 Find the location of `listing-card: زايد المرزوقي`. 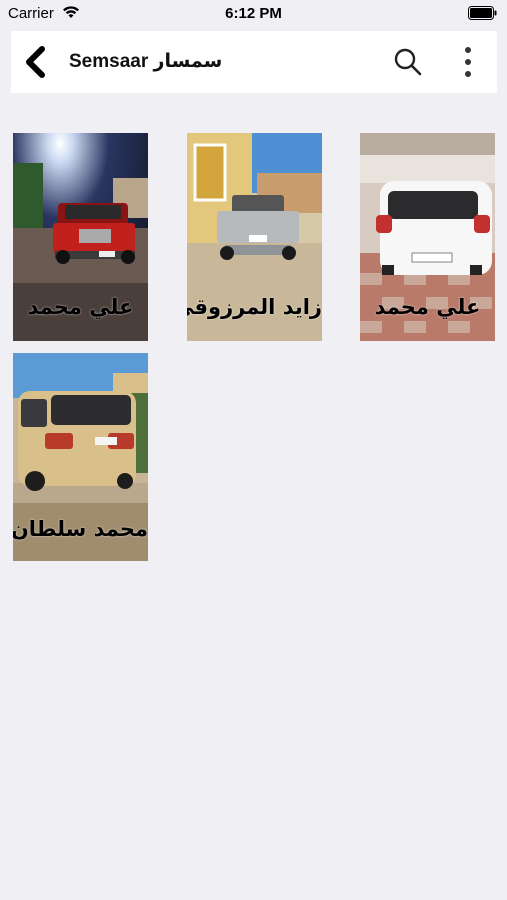

listing-card: زايد المرزوقي is located at coordinates (254, 237).